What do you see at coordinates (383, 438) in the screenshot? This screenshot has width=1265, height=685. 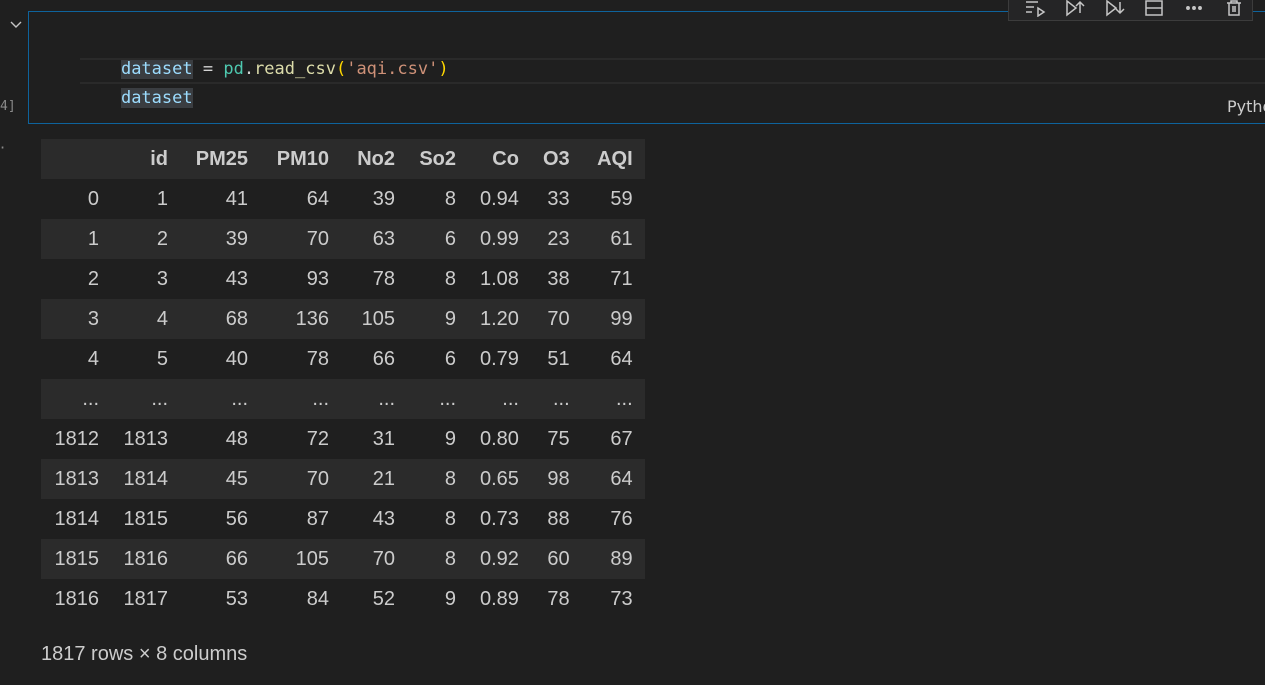 I see `table-cell: 31` at bounding box center [383, 438].